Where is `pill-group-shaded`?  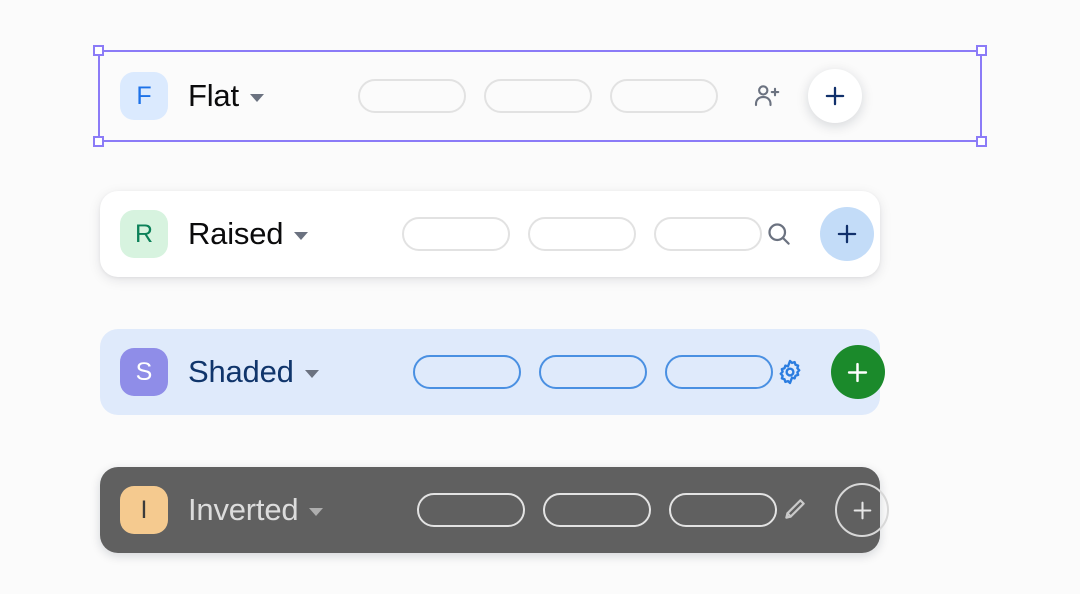
pill-group-shaded is located at coordinates (592, 372).